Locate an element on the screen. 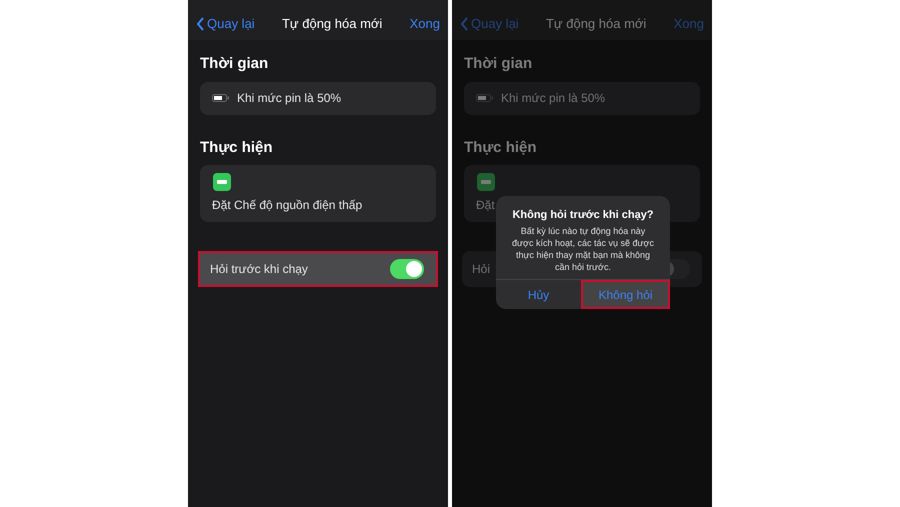 This screenshot has width=900, height=507. action-label: Đặt is located at coordinates (485, 205).